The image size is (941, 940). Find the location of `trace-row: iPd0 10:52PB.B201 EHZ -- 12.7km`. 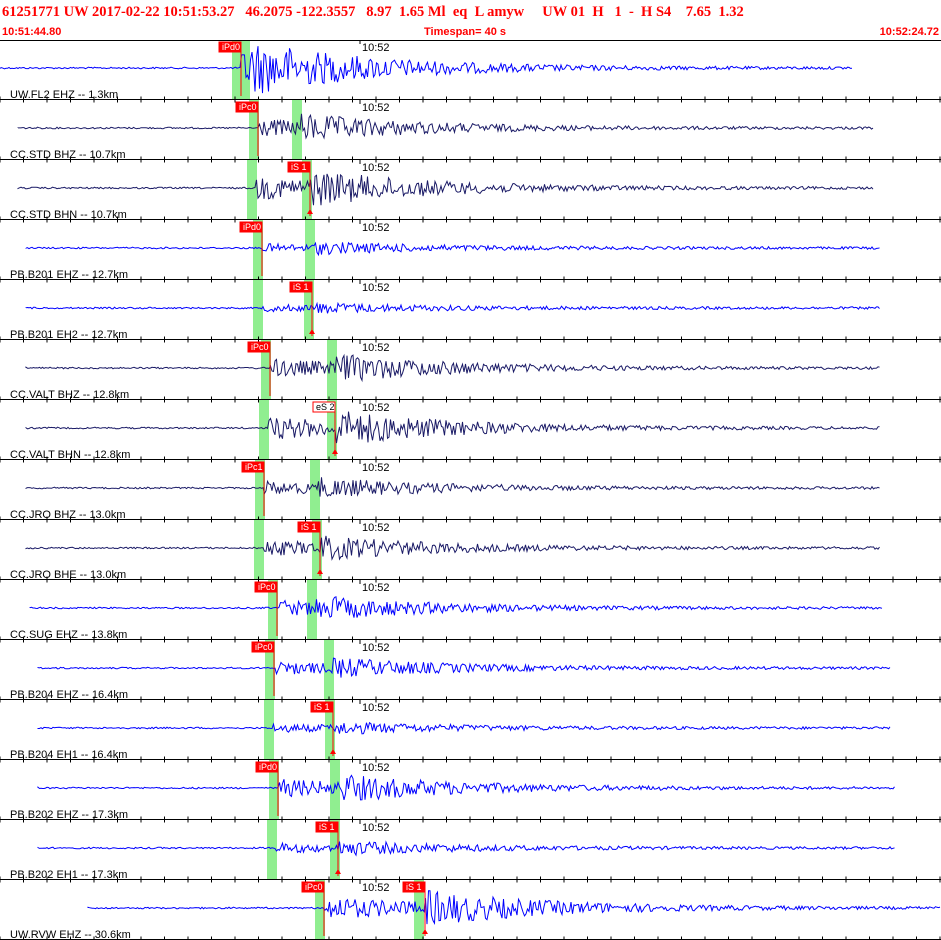

trace-row: iPd0 10:52PB.B201 EHZ -- 12.7km is located at coordinates (470, 251).